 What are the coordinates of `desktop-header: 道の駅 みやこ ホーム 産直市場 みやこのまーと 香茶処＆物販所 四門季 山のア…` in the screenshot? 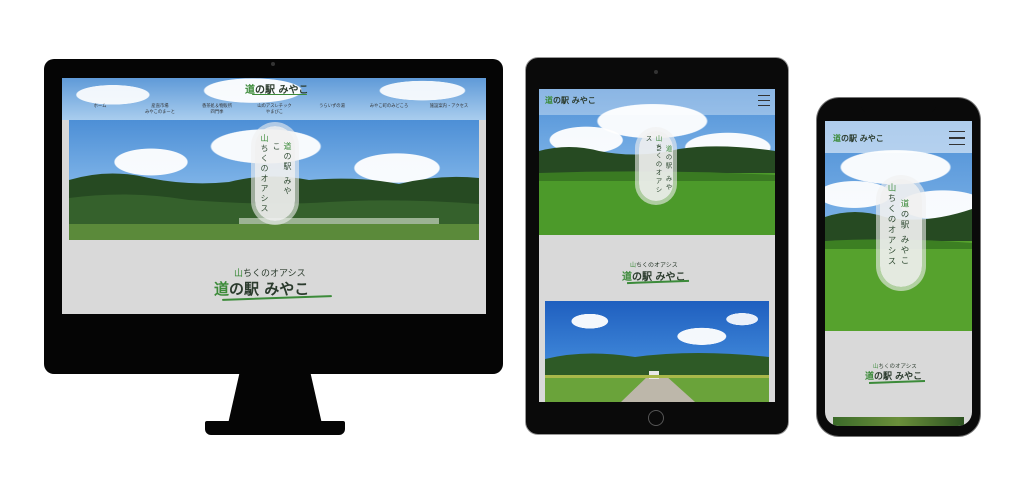 It's located at (274, 99).